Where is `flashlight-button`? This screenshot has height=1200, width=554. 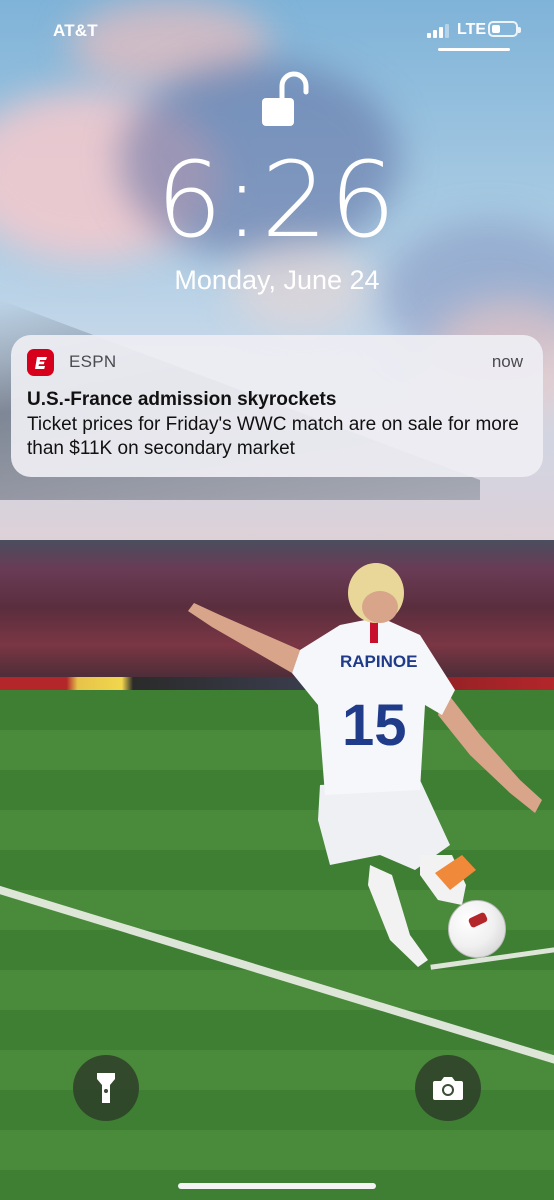 flashlight-button is located at coordinates (106, 1088).